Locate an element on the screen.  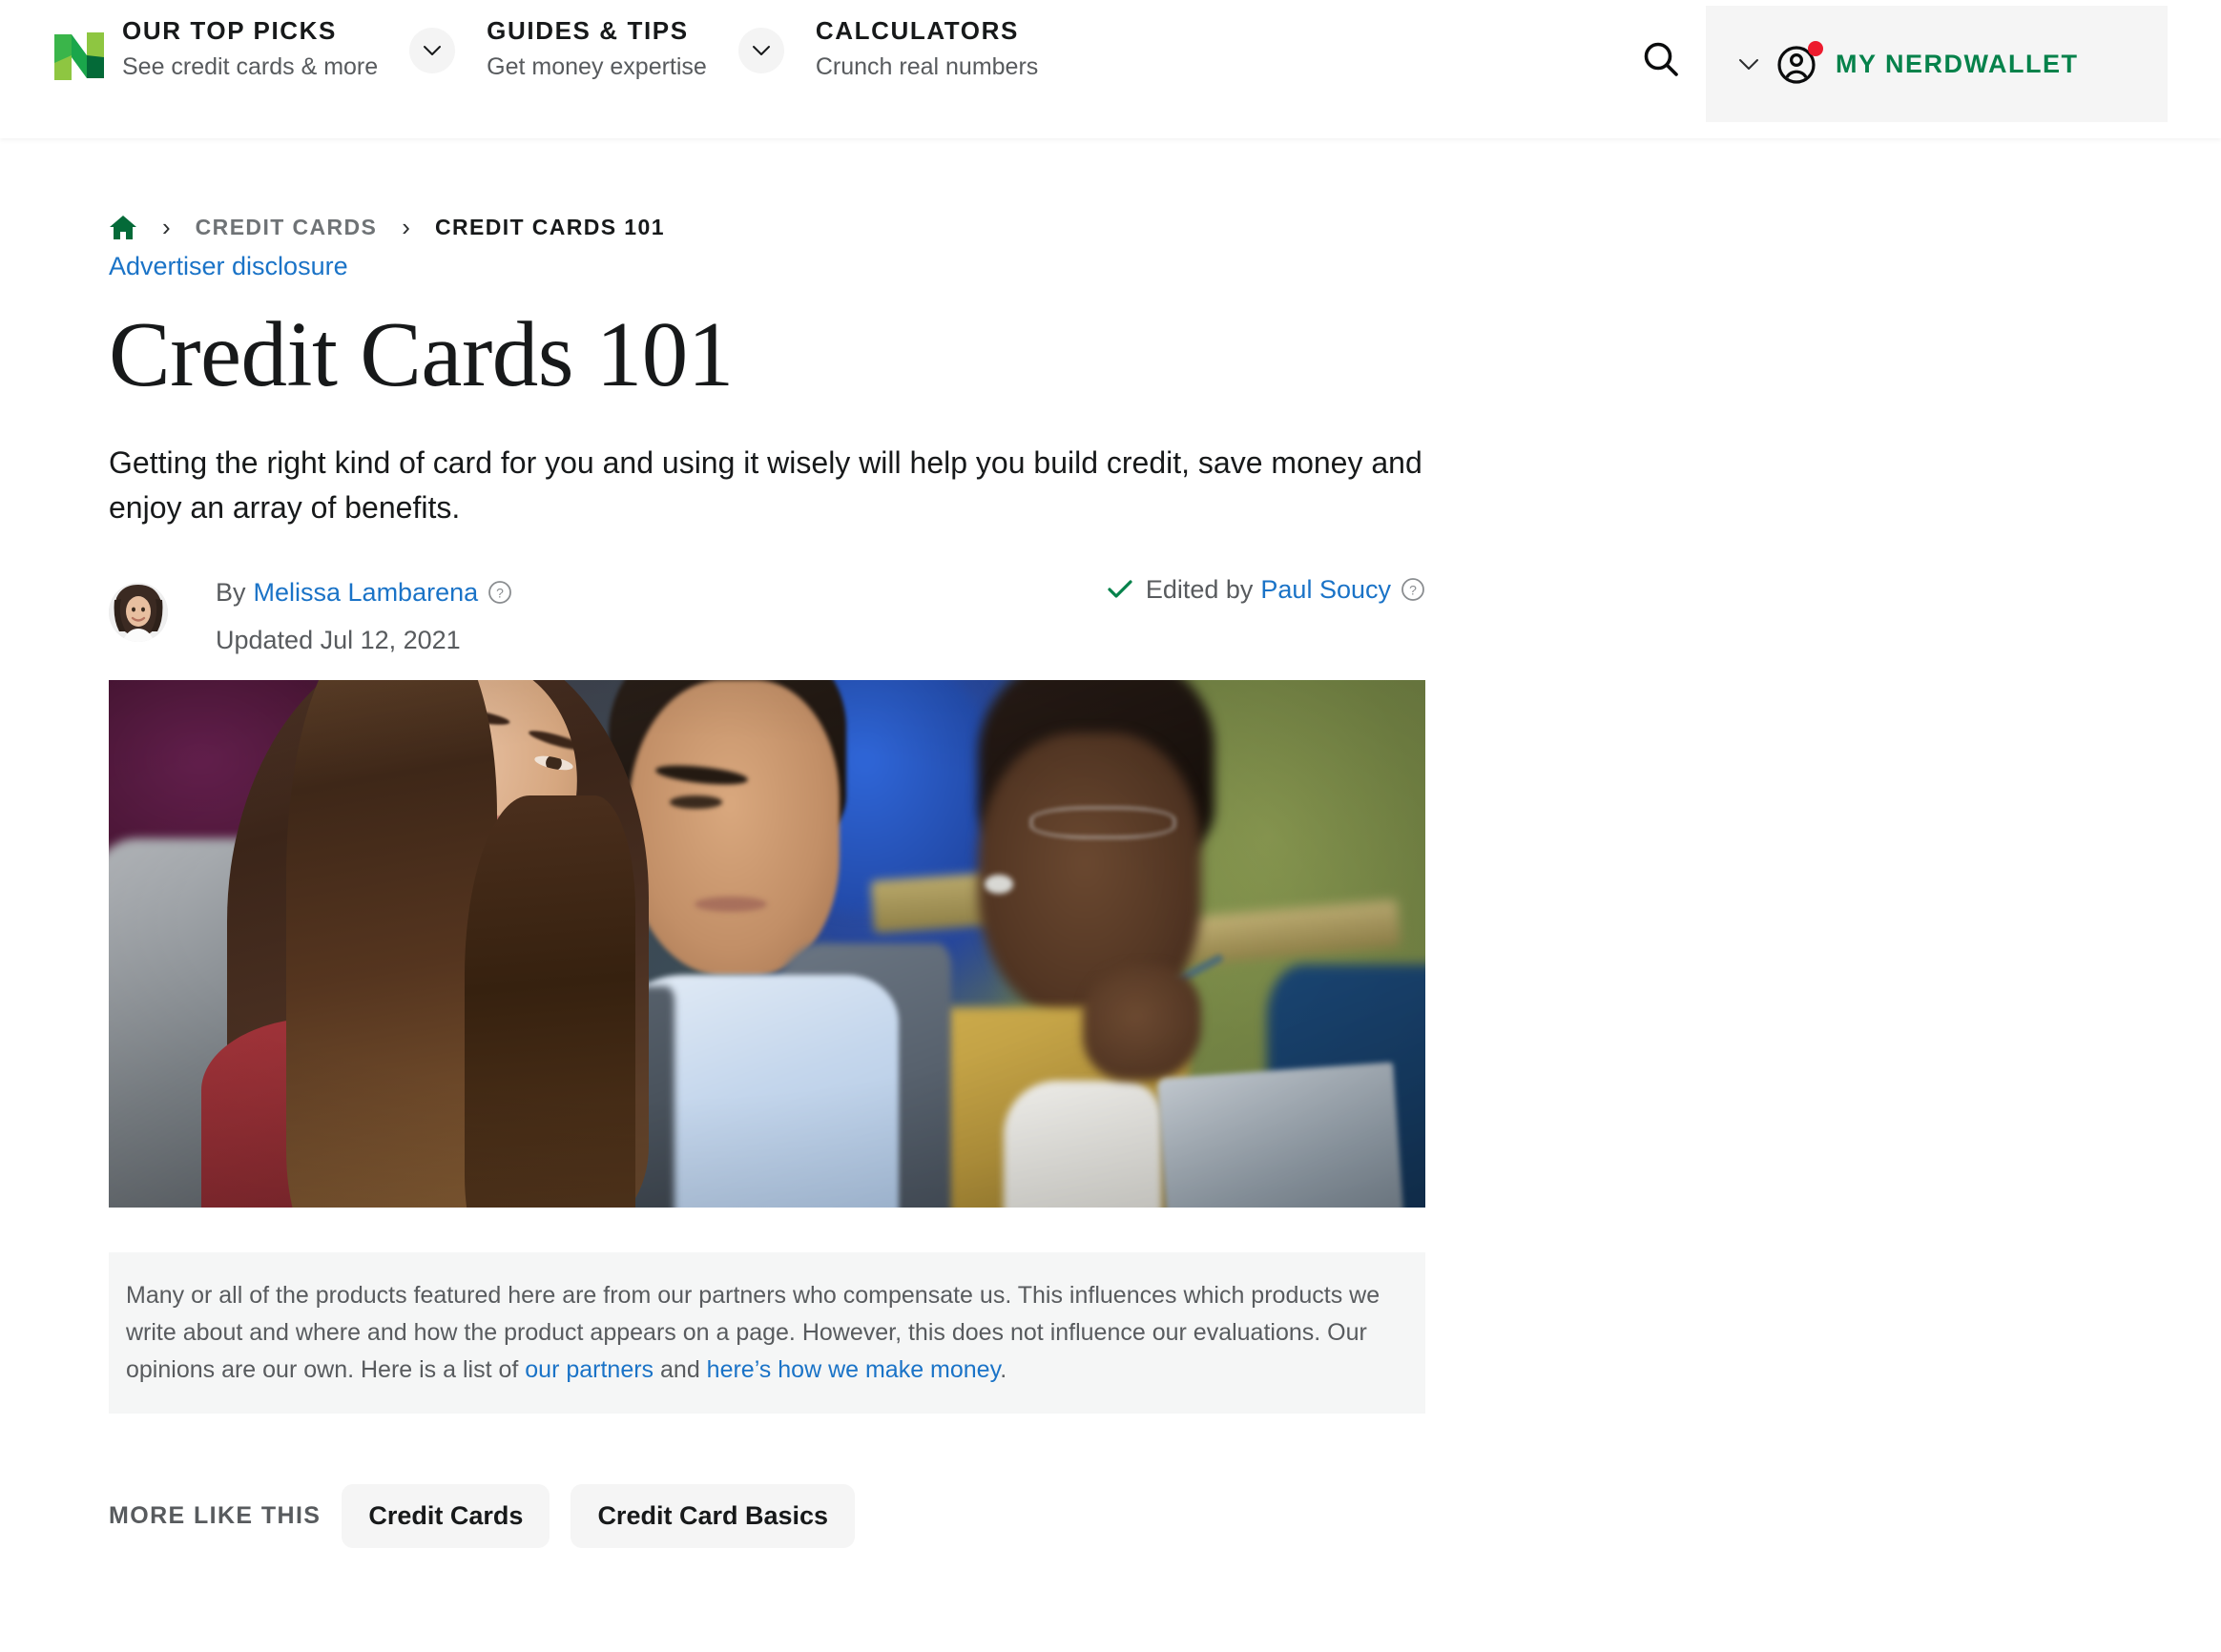
breadcrumb-item-credit-cards: CREDIT CARDS is located at coordinates (287, 228).